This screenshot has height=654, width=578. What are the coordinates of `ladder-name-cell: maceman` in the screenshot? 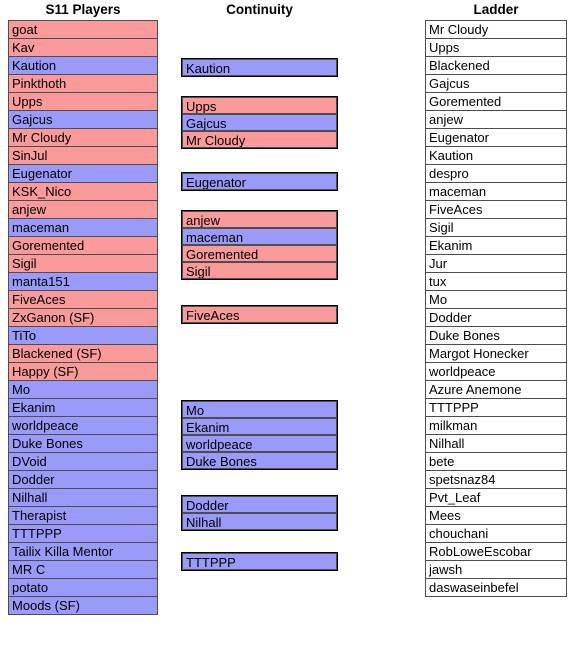 It's located at (496, 191).